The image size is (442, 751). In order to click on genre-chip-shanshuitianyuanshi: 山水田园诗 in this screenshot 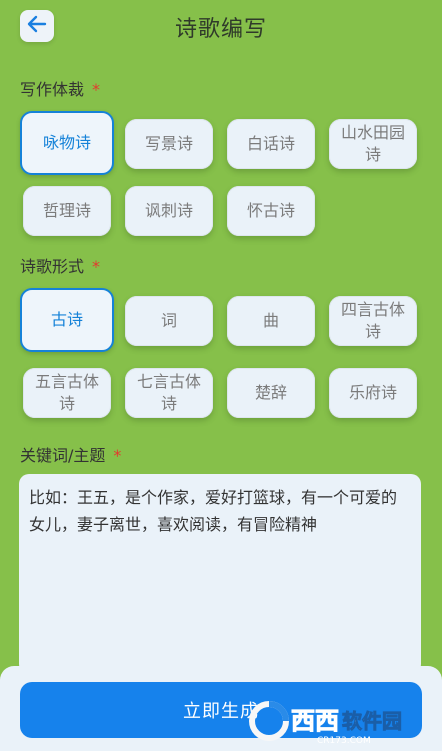, I will do `click(373, 144)`.